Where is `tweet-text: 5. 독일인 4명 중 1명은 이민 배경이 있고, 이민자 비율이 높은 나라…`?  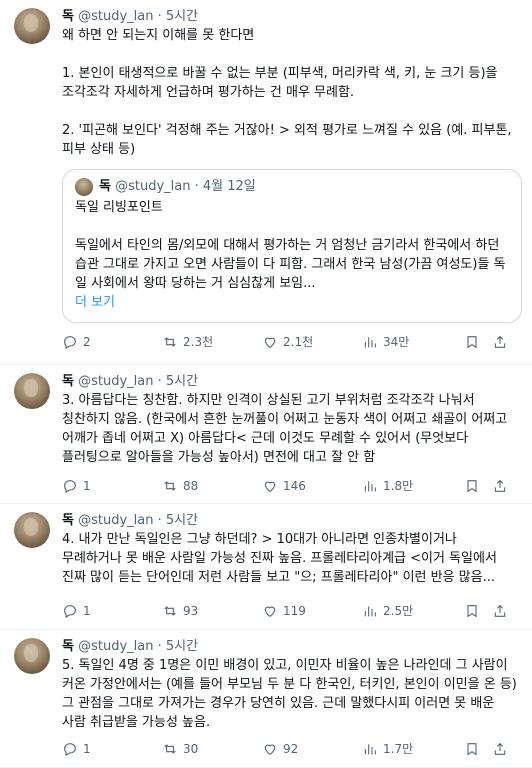
tweet-text: 5. 독일인 4명 중 1명은 이민 배경이 있고, 이민자 비율이 높은 나라… is located at coordinates (290, 694).